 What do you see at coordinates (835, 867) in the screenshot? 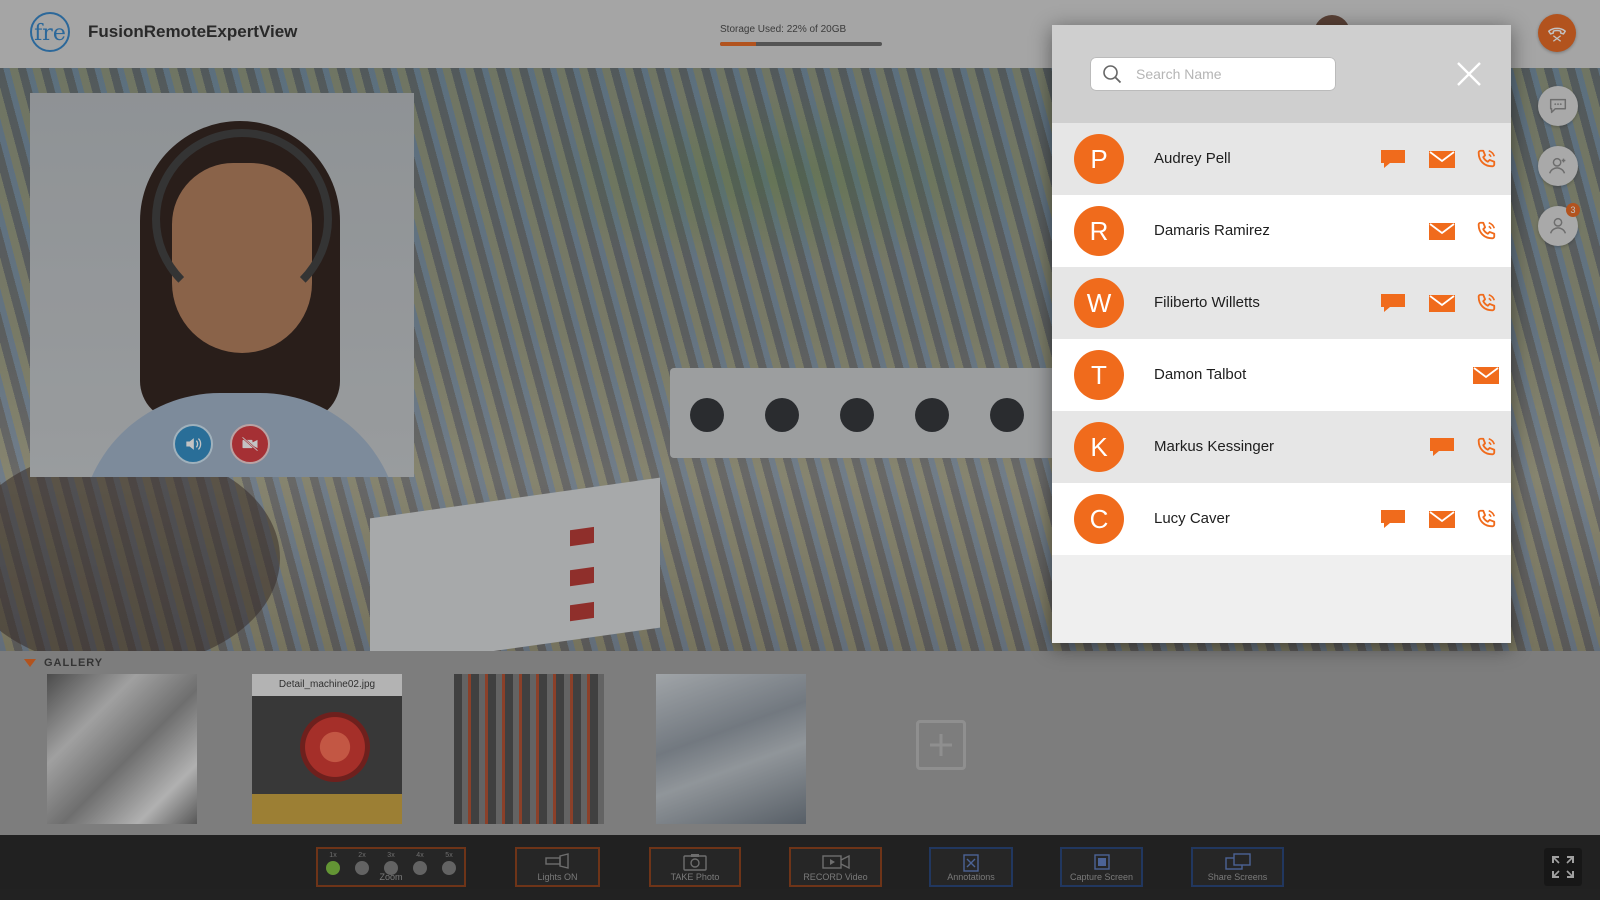
I see `record-video-button: RECORD Video` at bounding box center [835, 867].